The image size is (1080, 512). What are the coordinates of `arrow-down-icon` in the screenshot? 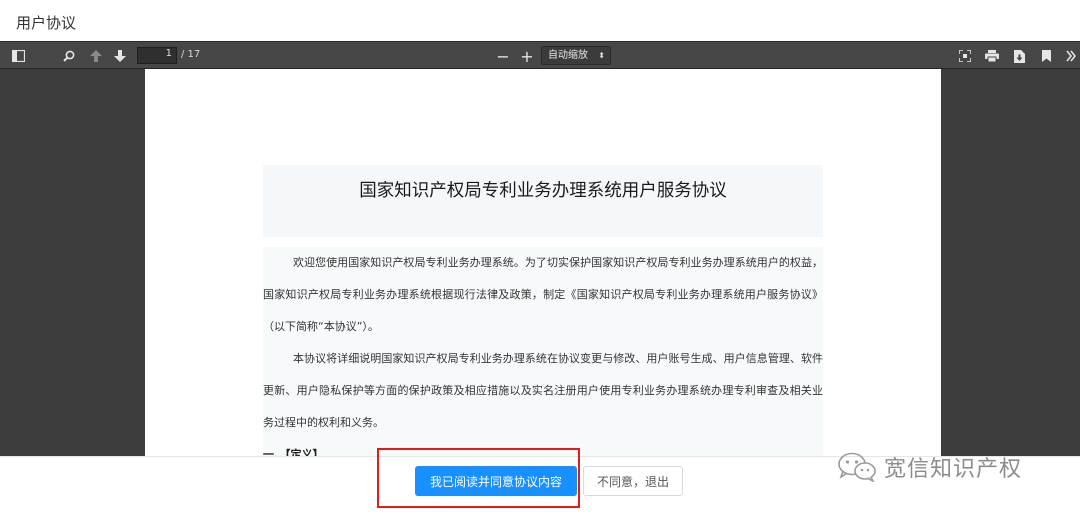 It's located at (120, 56).